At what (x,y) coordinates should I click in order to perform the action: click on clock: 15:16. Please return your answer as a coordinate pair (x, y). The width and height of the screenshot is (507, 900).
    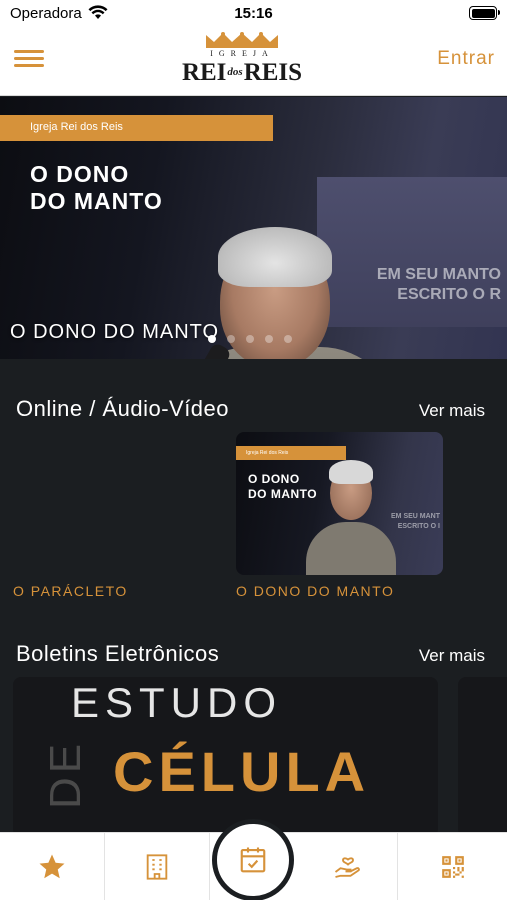
    Looking at the image, I should click on (253, 13).